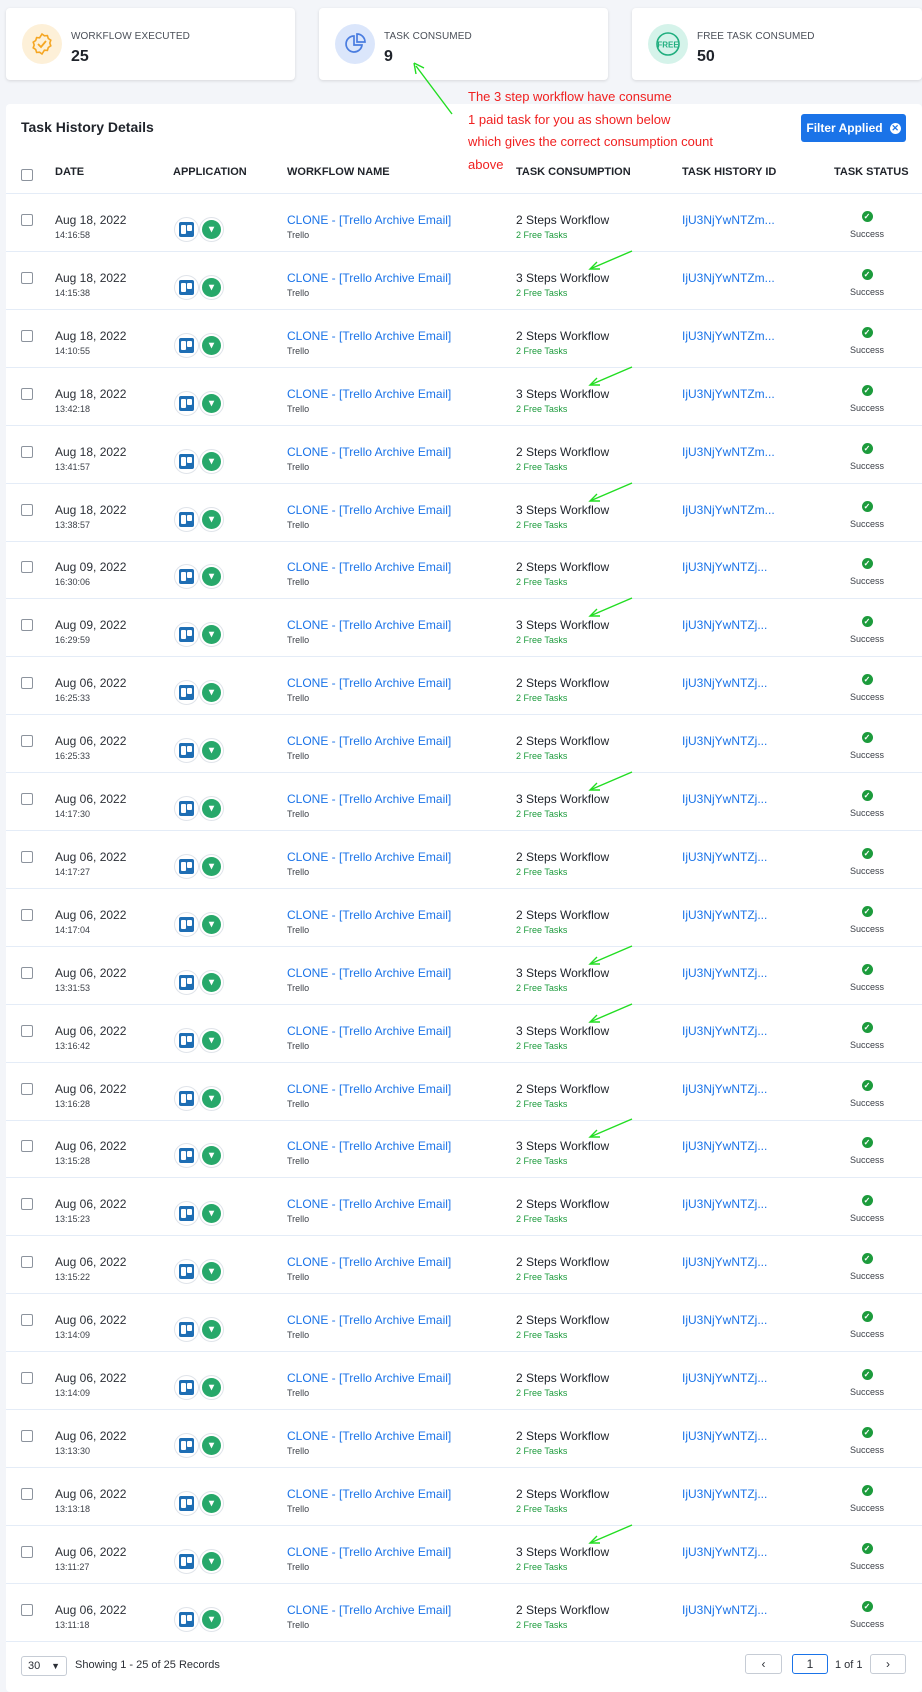 The height and width of the screenshot is (1692, 922). I want to click on records-summary: Showing 1 - 25 of 25 Records, so click(147, 1665).